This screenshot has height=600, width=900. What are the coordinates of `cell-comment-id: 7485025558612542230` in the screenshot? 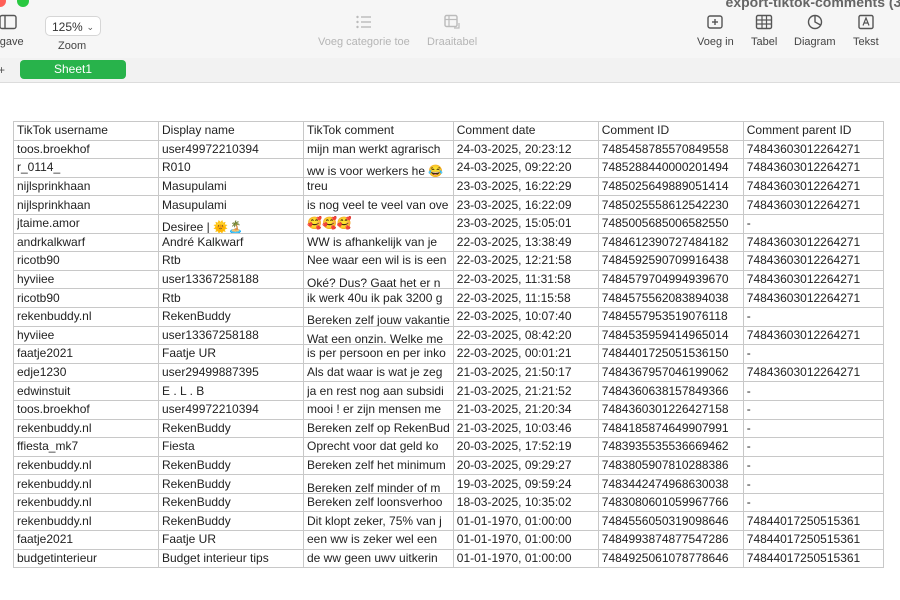 It's located at (670, 205).